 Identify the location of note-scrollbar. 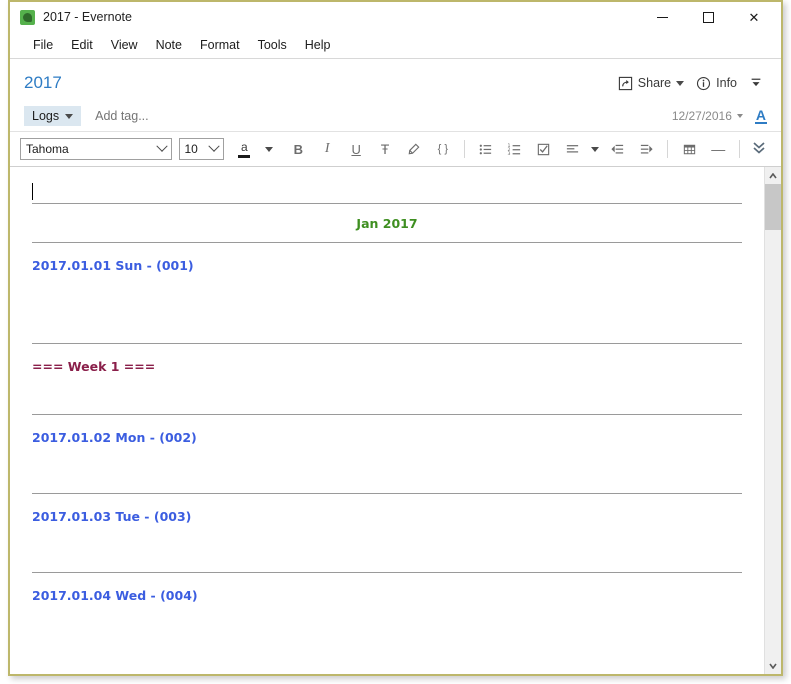
(772, 420).